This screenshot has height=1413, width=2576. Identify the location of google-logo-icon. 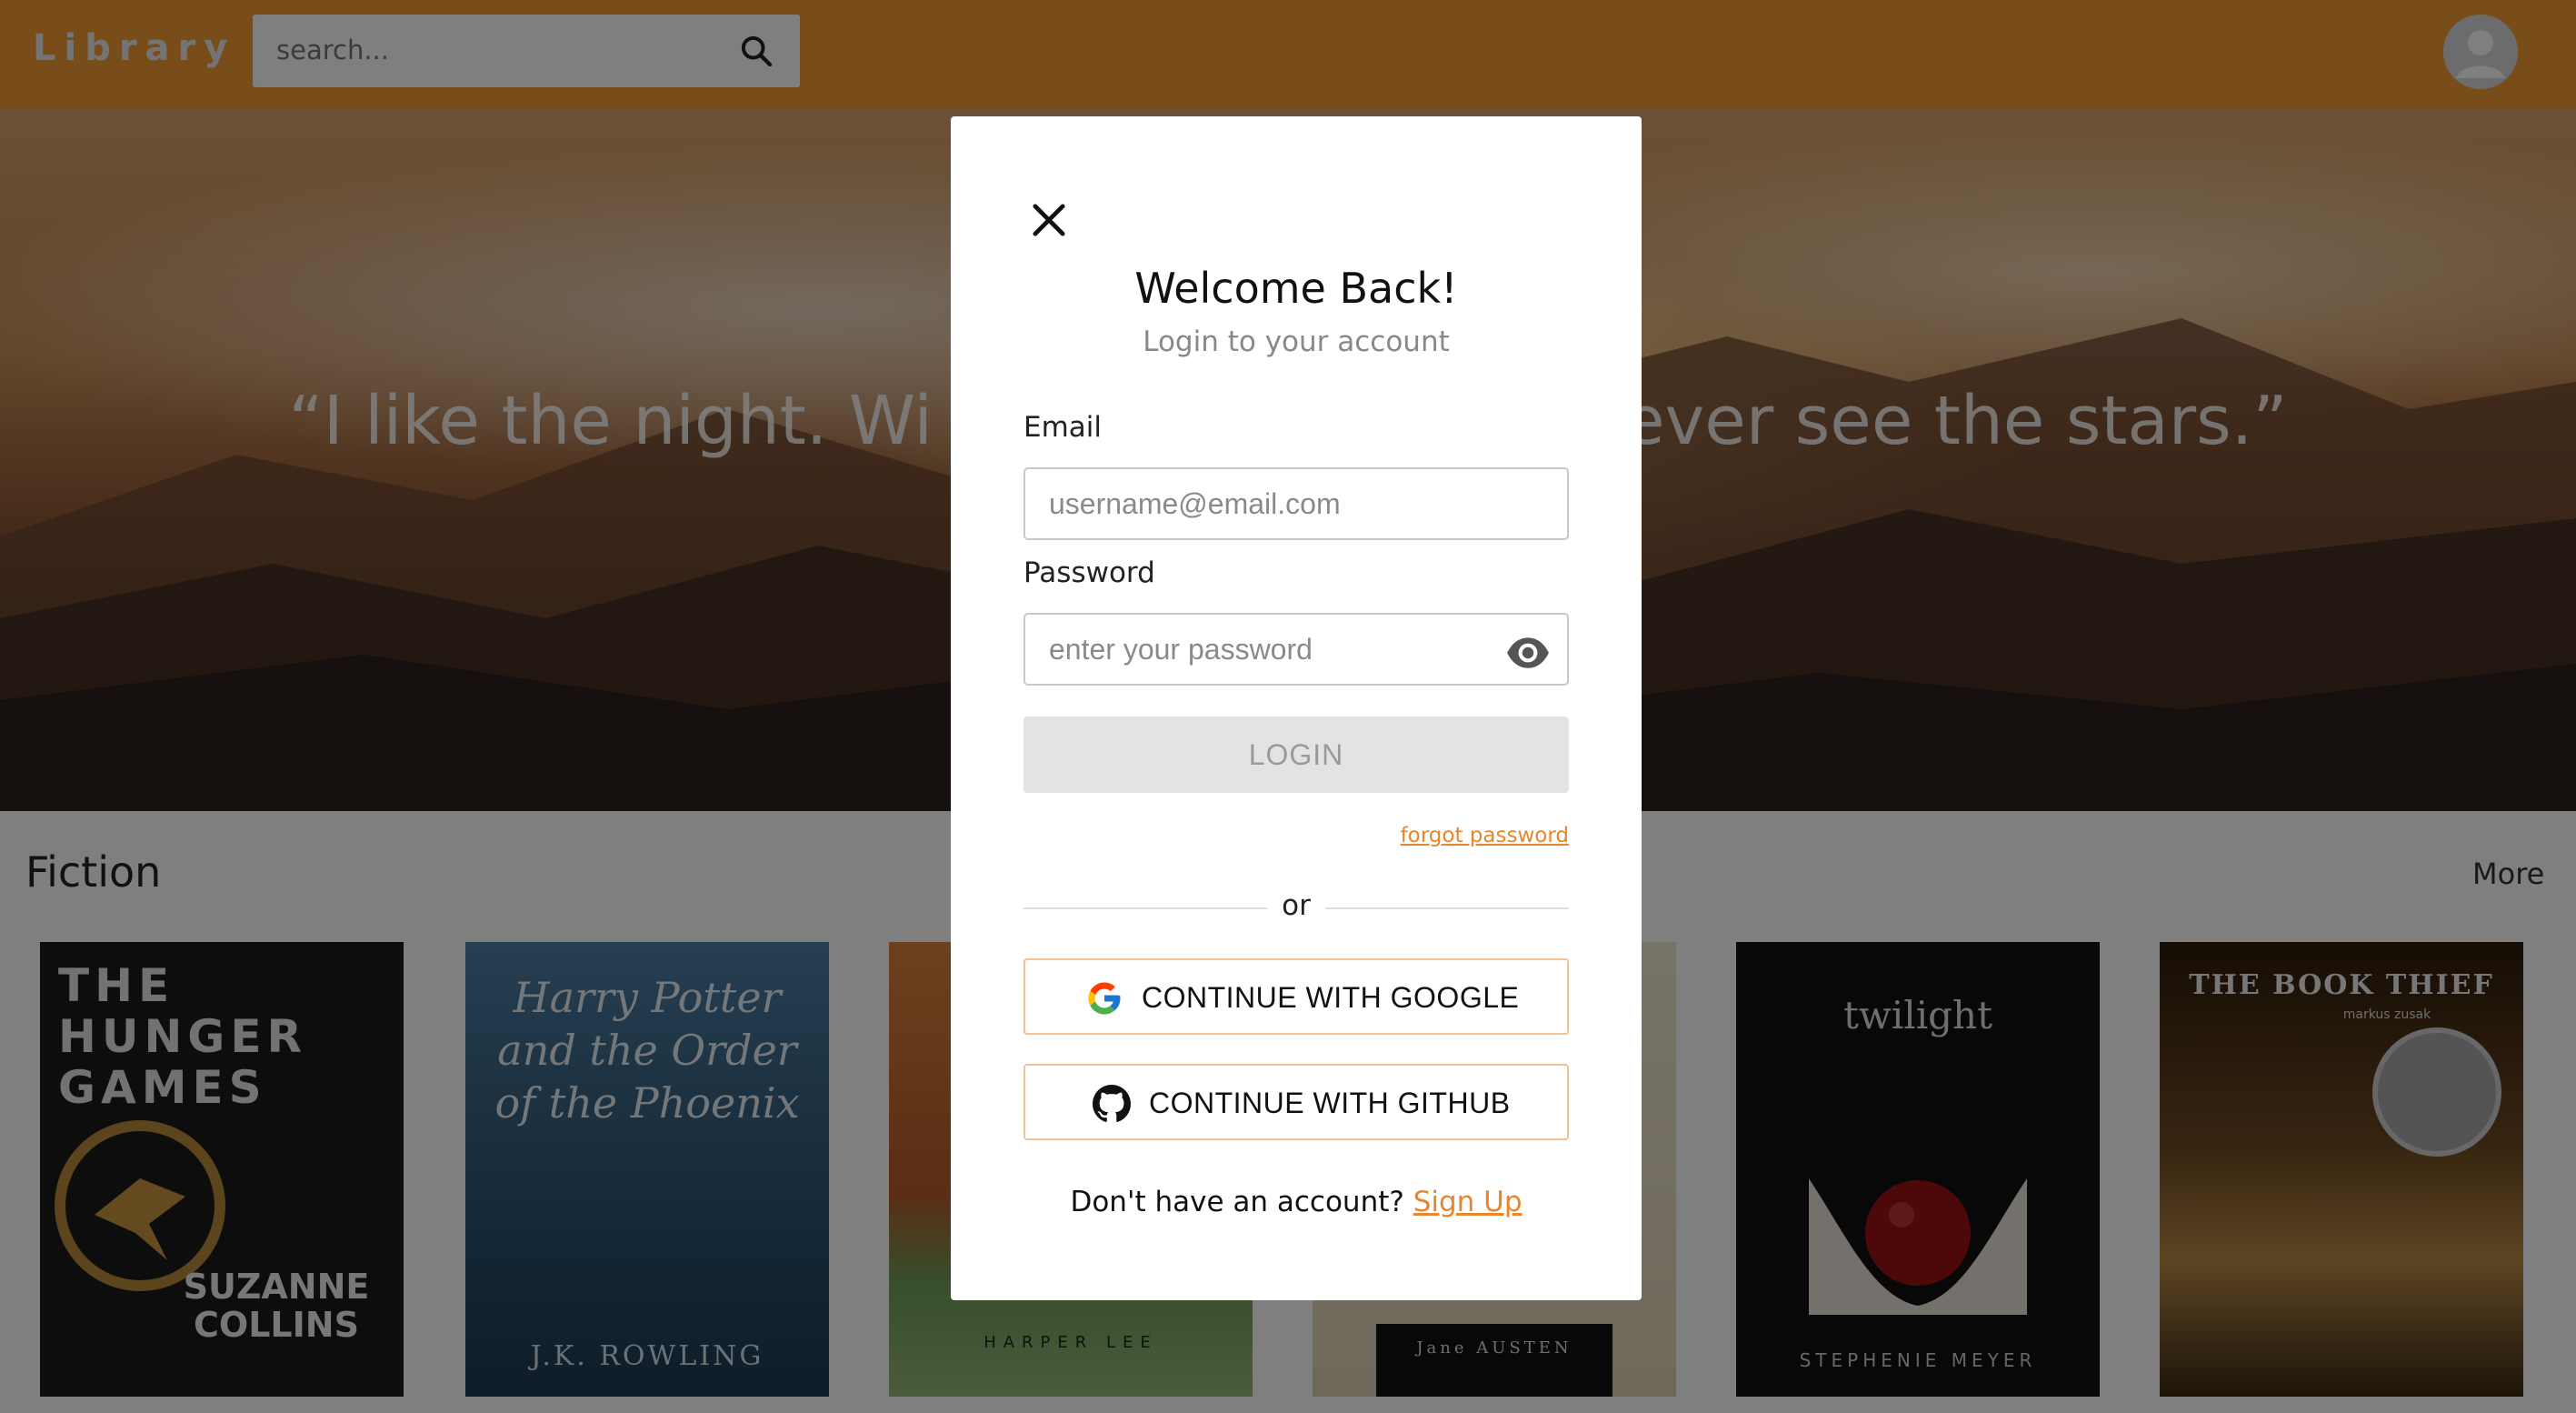
(1104, 998).